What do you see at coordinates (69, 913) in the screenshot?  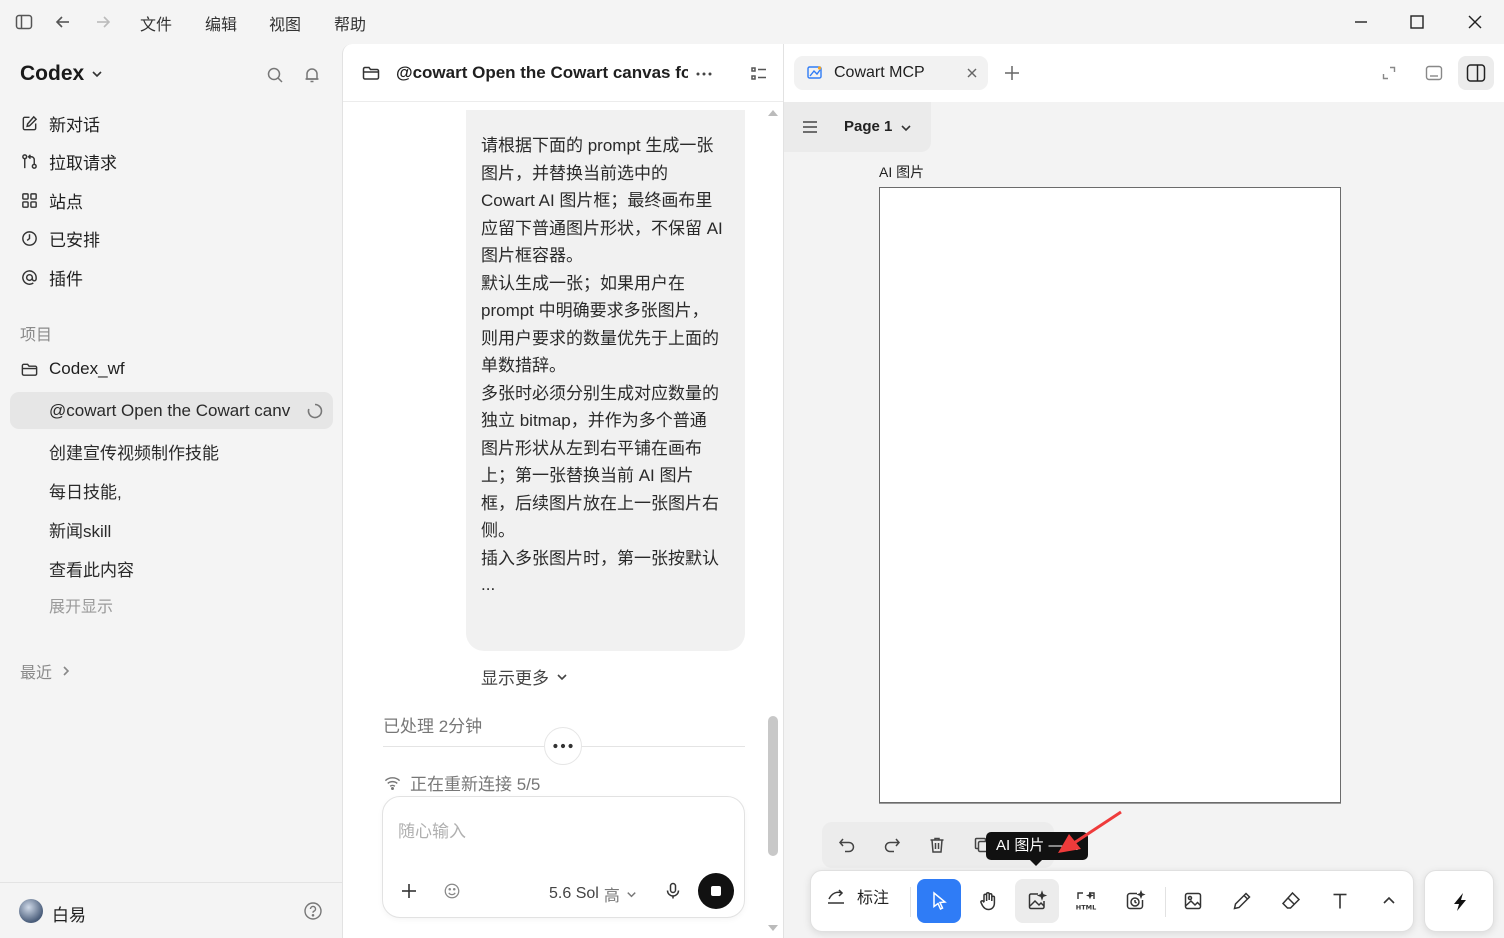 I see `user-name: 白易` at bounding box center [69, 913].